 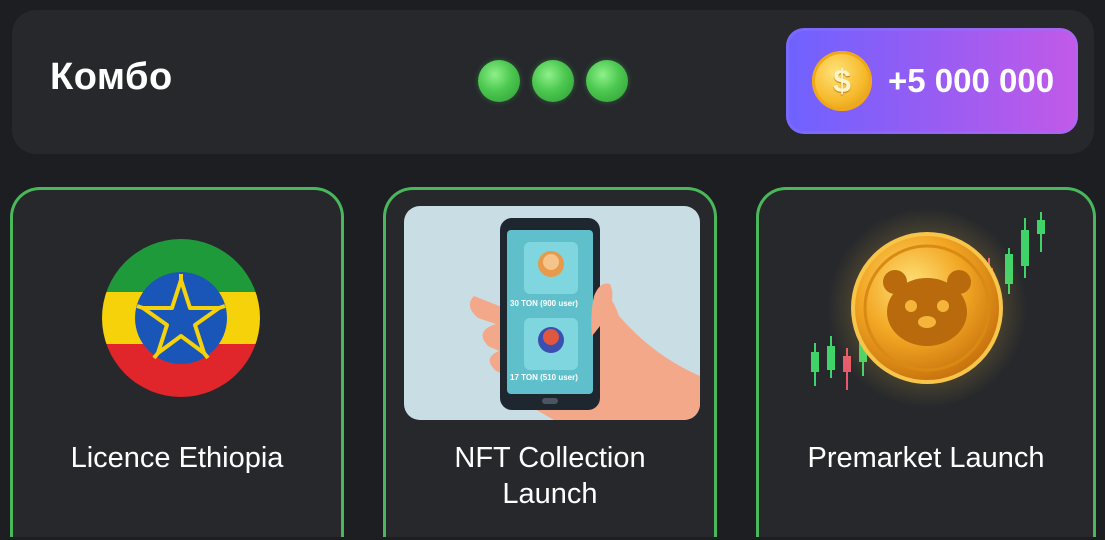 What do you see at coordinates (181, 318) in the screenshot?
I see `ethiopia-flag-icon` at bounding box center [181, 318].